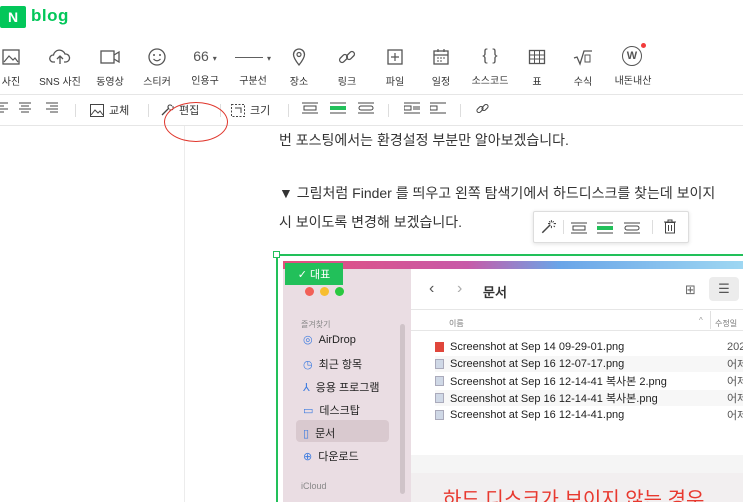 This screenshot has width=743, height=502. Describe the element at coordinates (441, 64) in the screenshot. I see `toolbar-schedule-button: 일정` at that location.